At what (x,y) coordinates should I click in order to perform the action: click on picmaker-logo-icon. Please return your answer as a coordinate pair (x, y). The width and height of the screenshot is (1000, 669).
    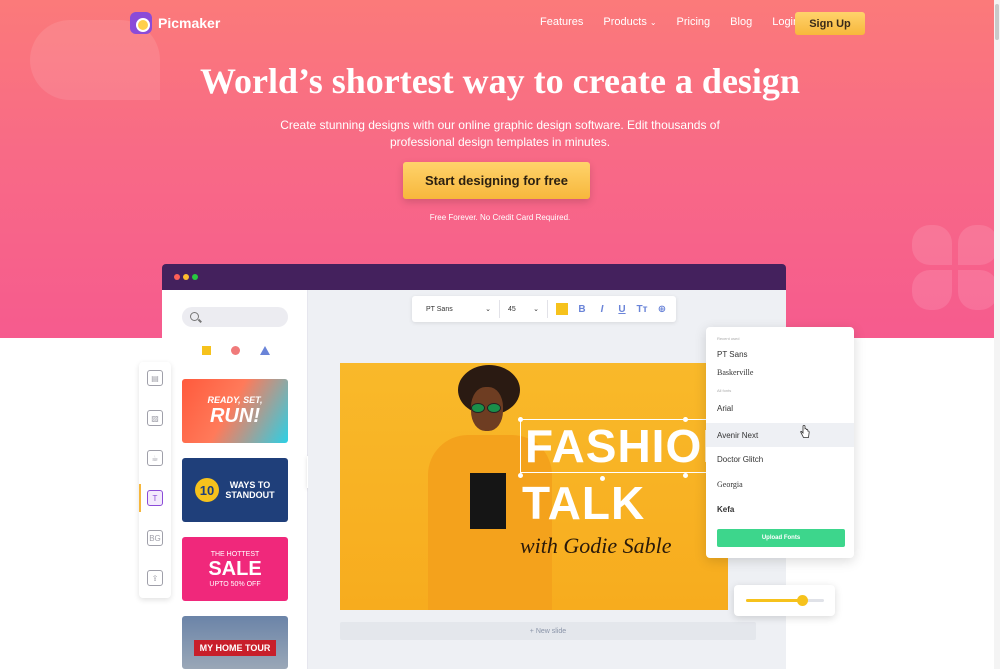
    Looking at the image, I should click on (141, 23).